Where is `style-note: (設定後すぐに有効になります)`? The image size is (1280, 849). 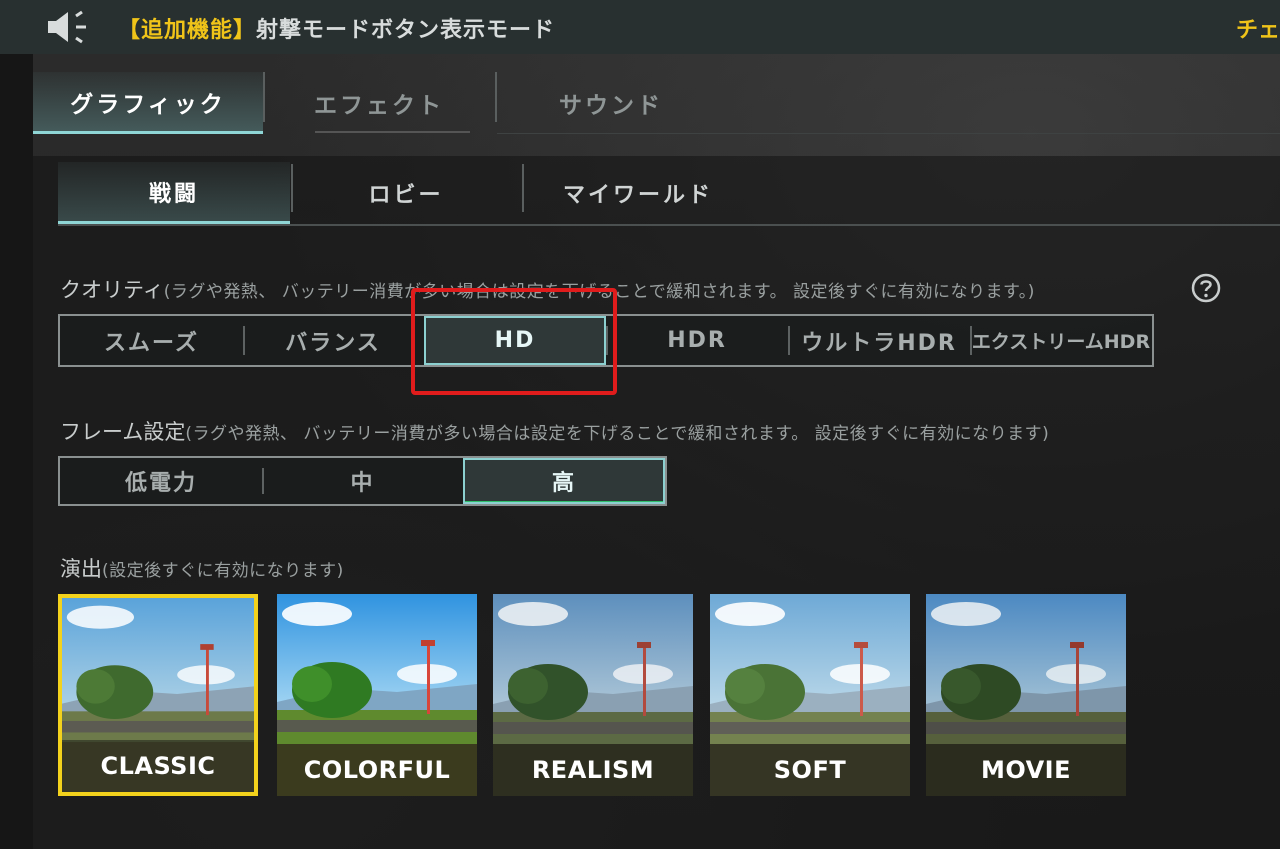
style-note: (設定後すぐに有効になります) is located at coordinates (223, 571).